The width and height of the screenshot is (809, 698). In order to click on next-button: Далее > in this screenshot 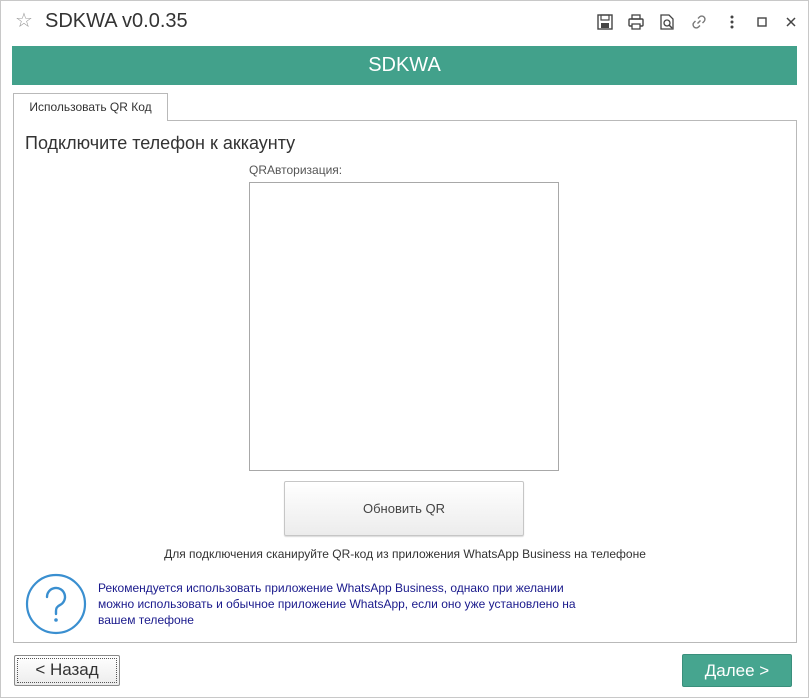, I will do `click(737, 670)`.